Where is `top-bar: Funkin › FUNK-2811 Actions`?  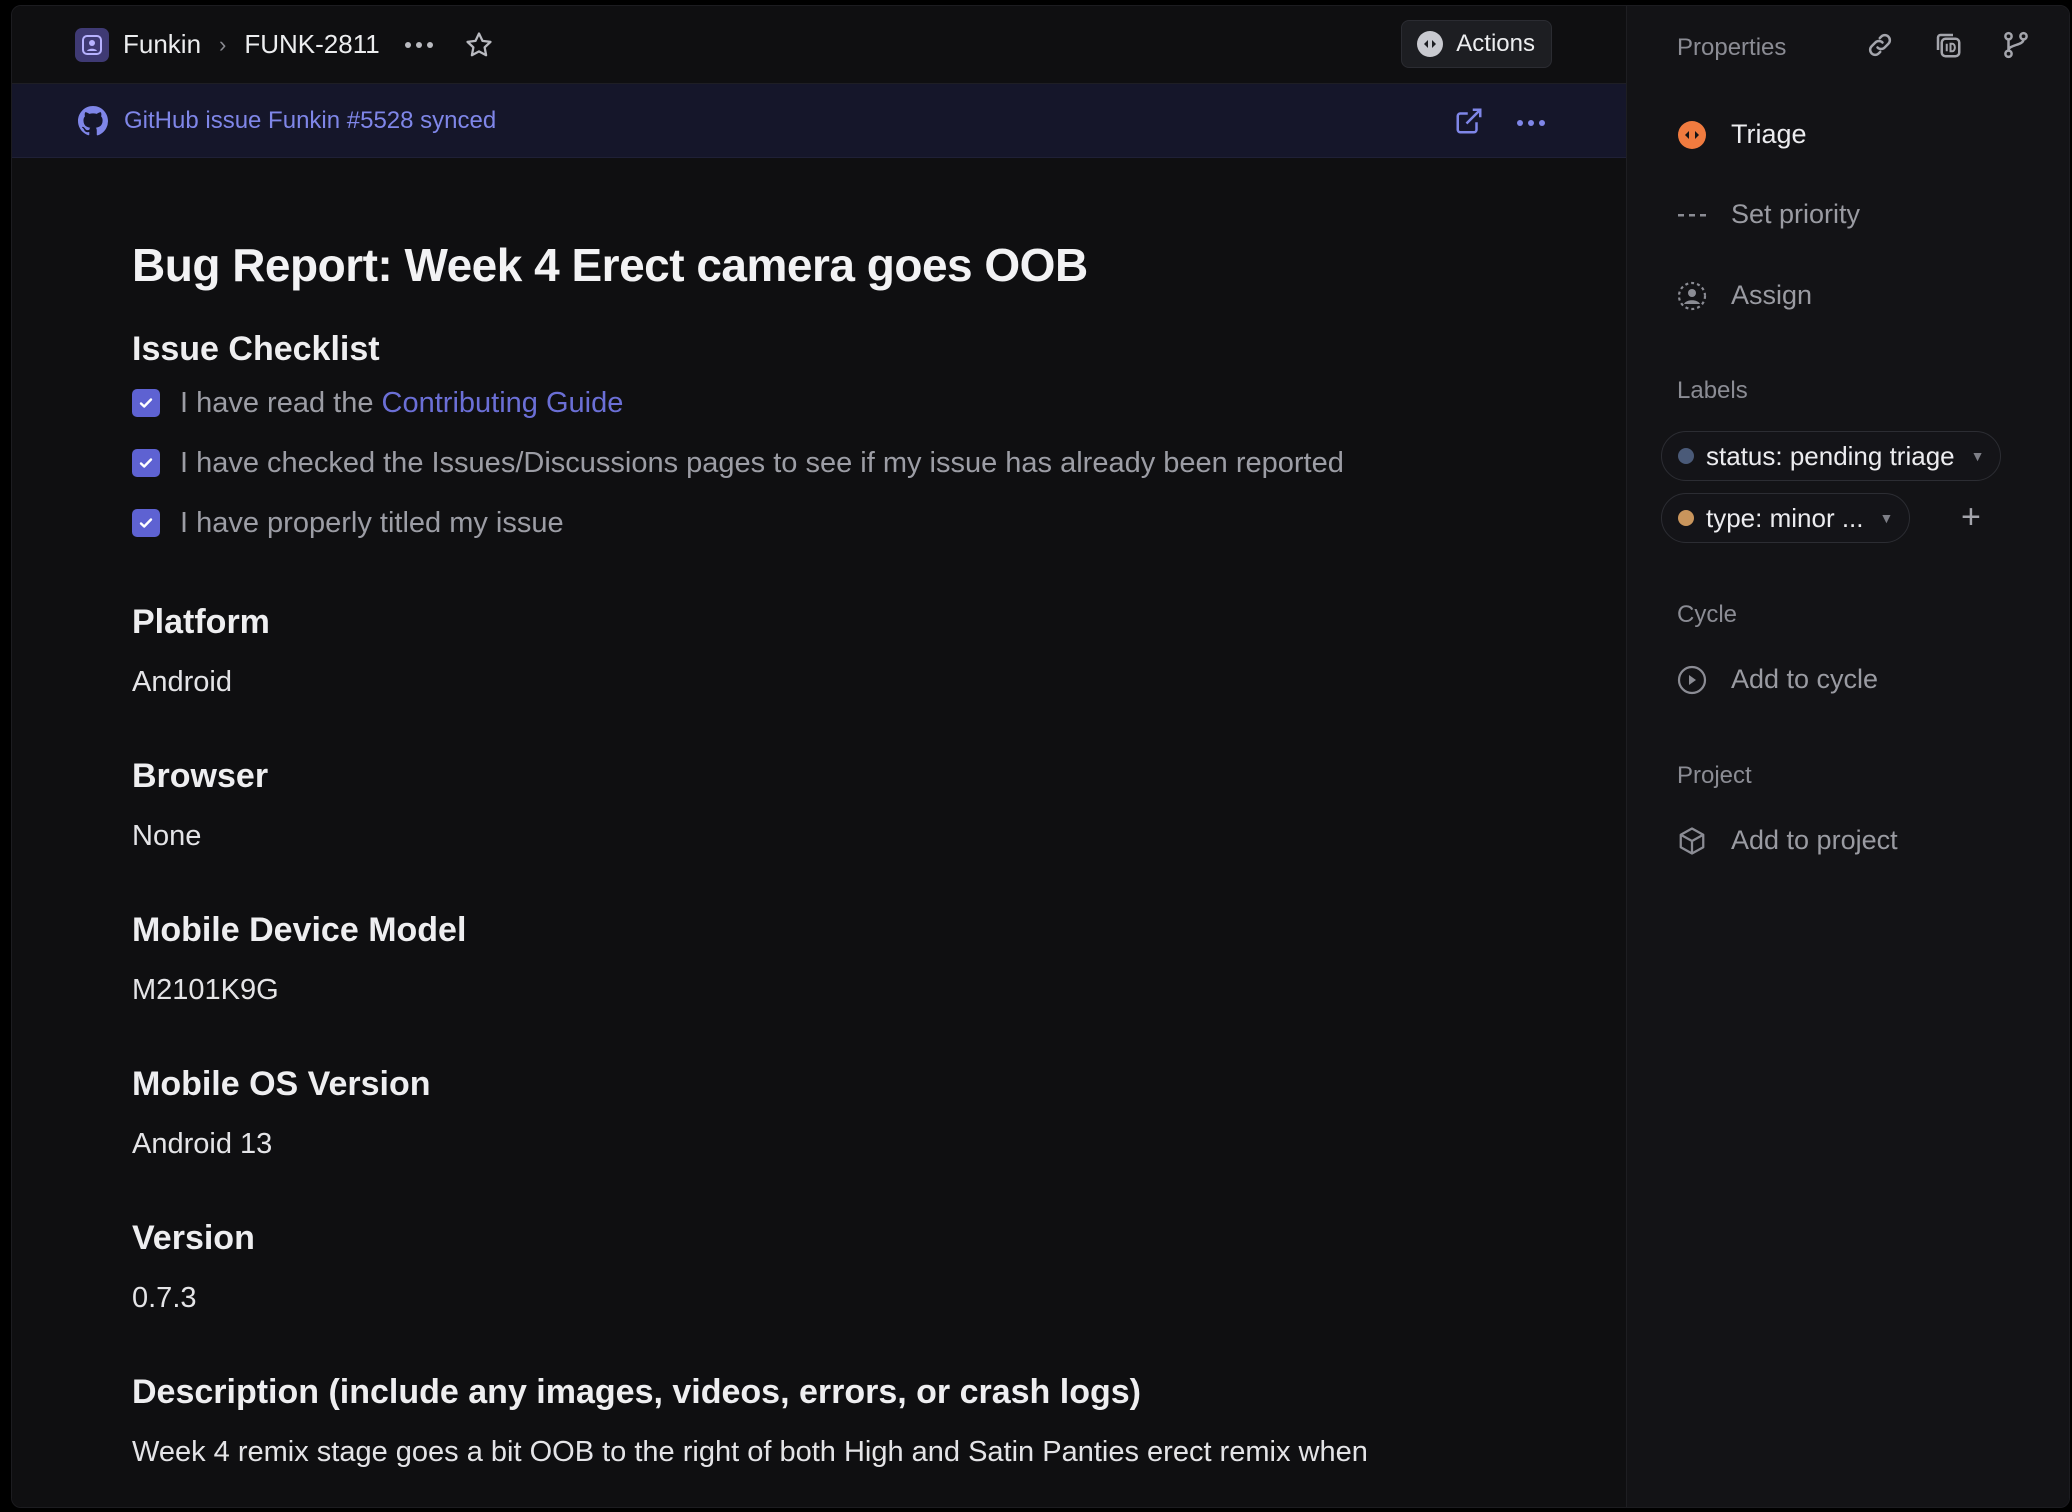 top-bar: Funkin › FUNK-2811 Actions is located at coordinates (819, 45).